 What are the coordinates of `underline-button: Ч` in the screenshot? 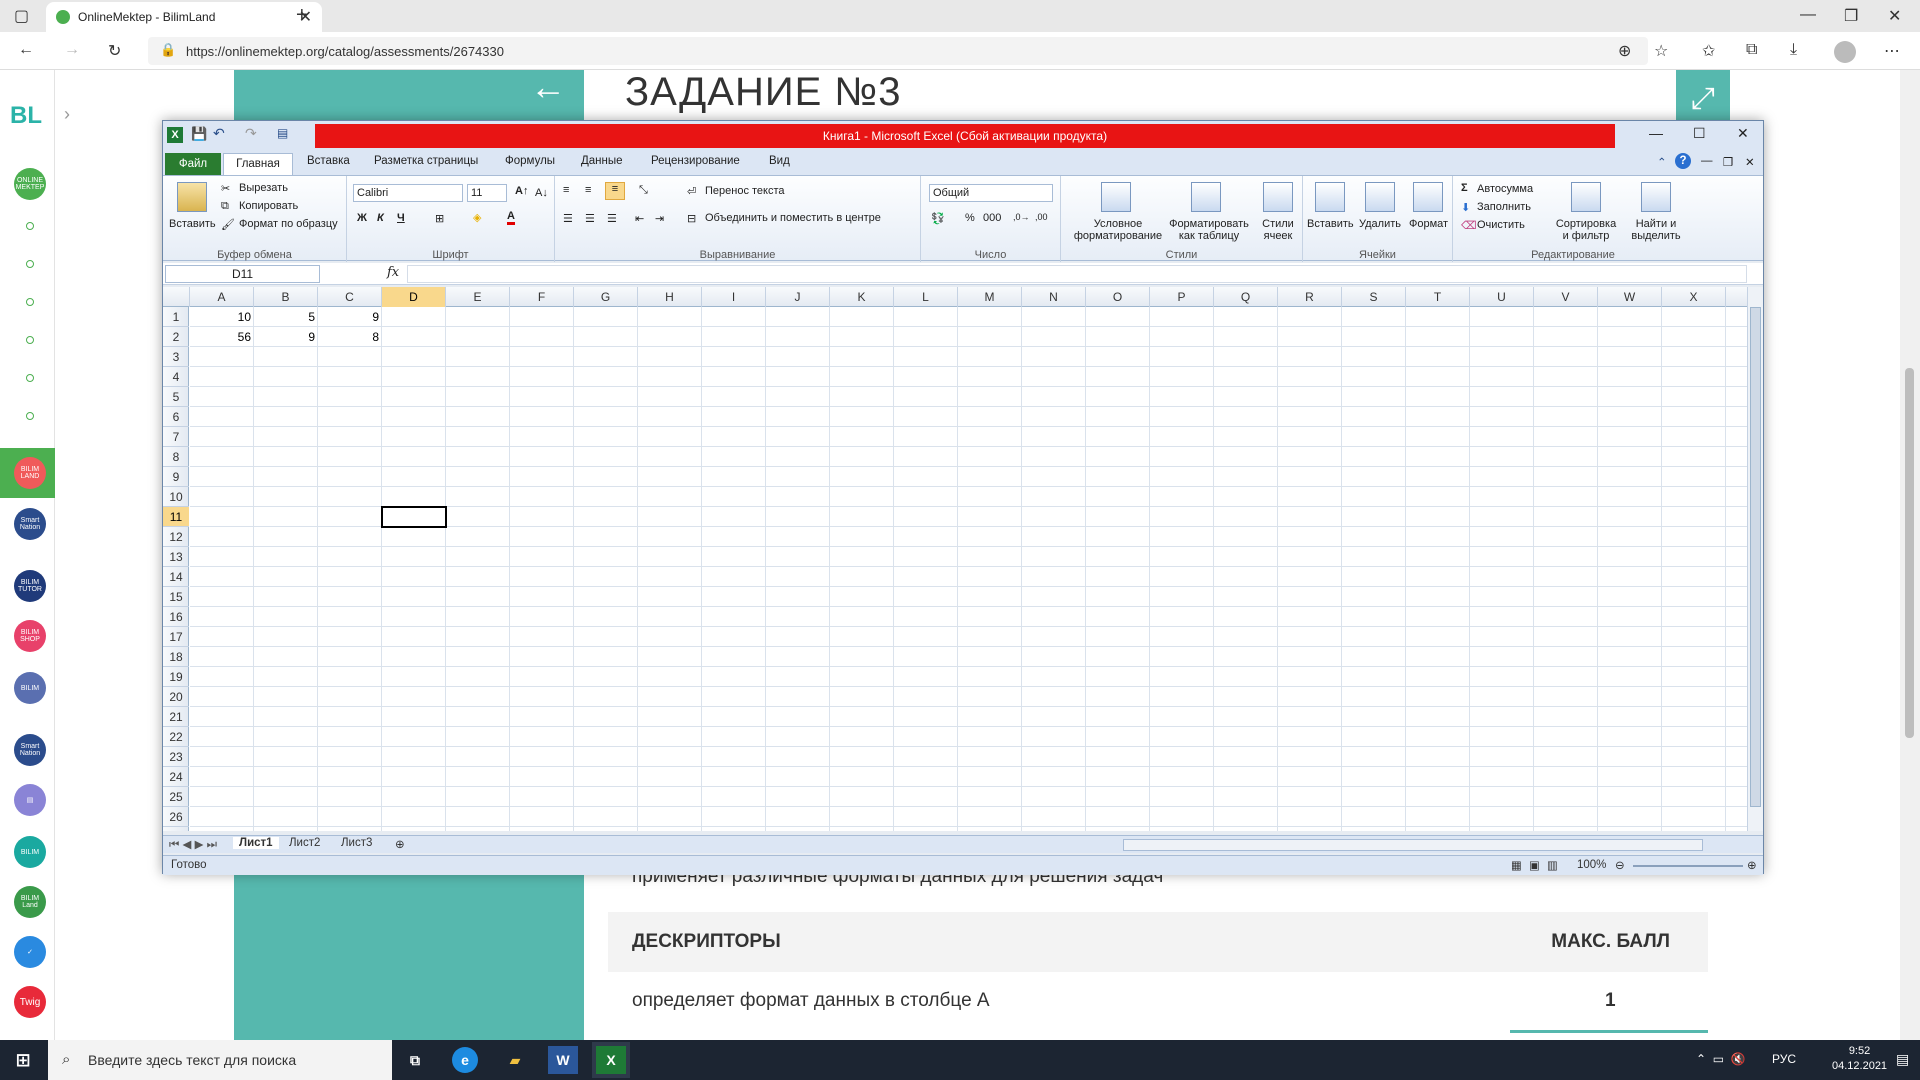 It's located at (401, 218).